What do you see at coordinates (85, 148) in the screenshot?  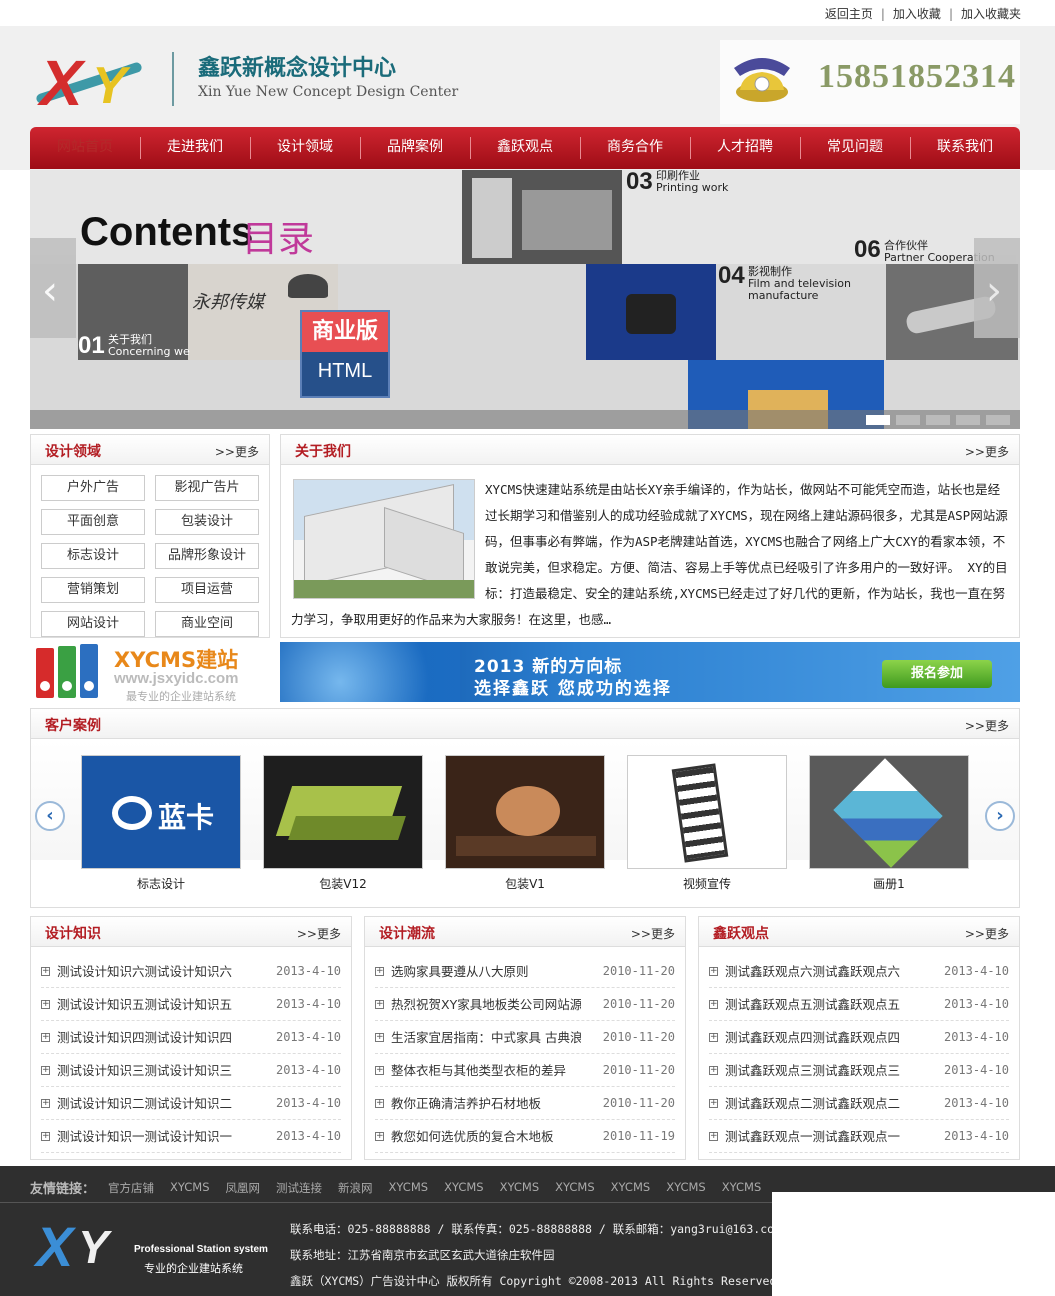 I see `nav-home: 网站首页` at bounding box center [85, 148].